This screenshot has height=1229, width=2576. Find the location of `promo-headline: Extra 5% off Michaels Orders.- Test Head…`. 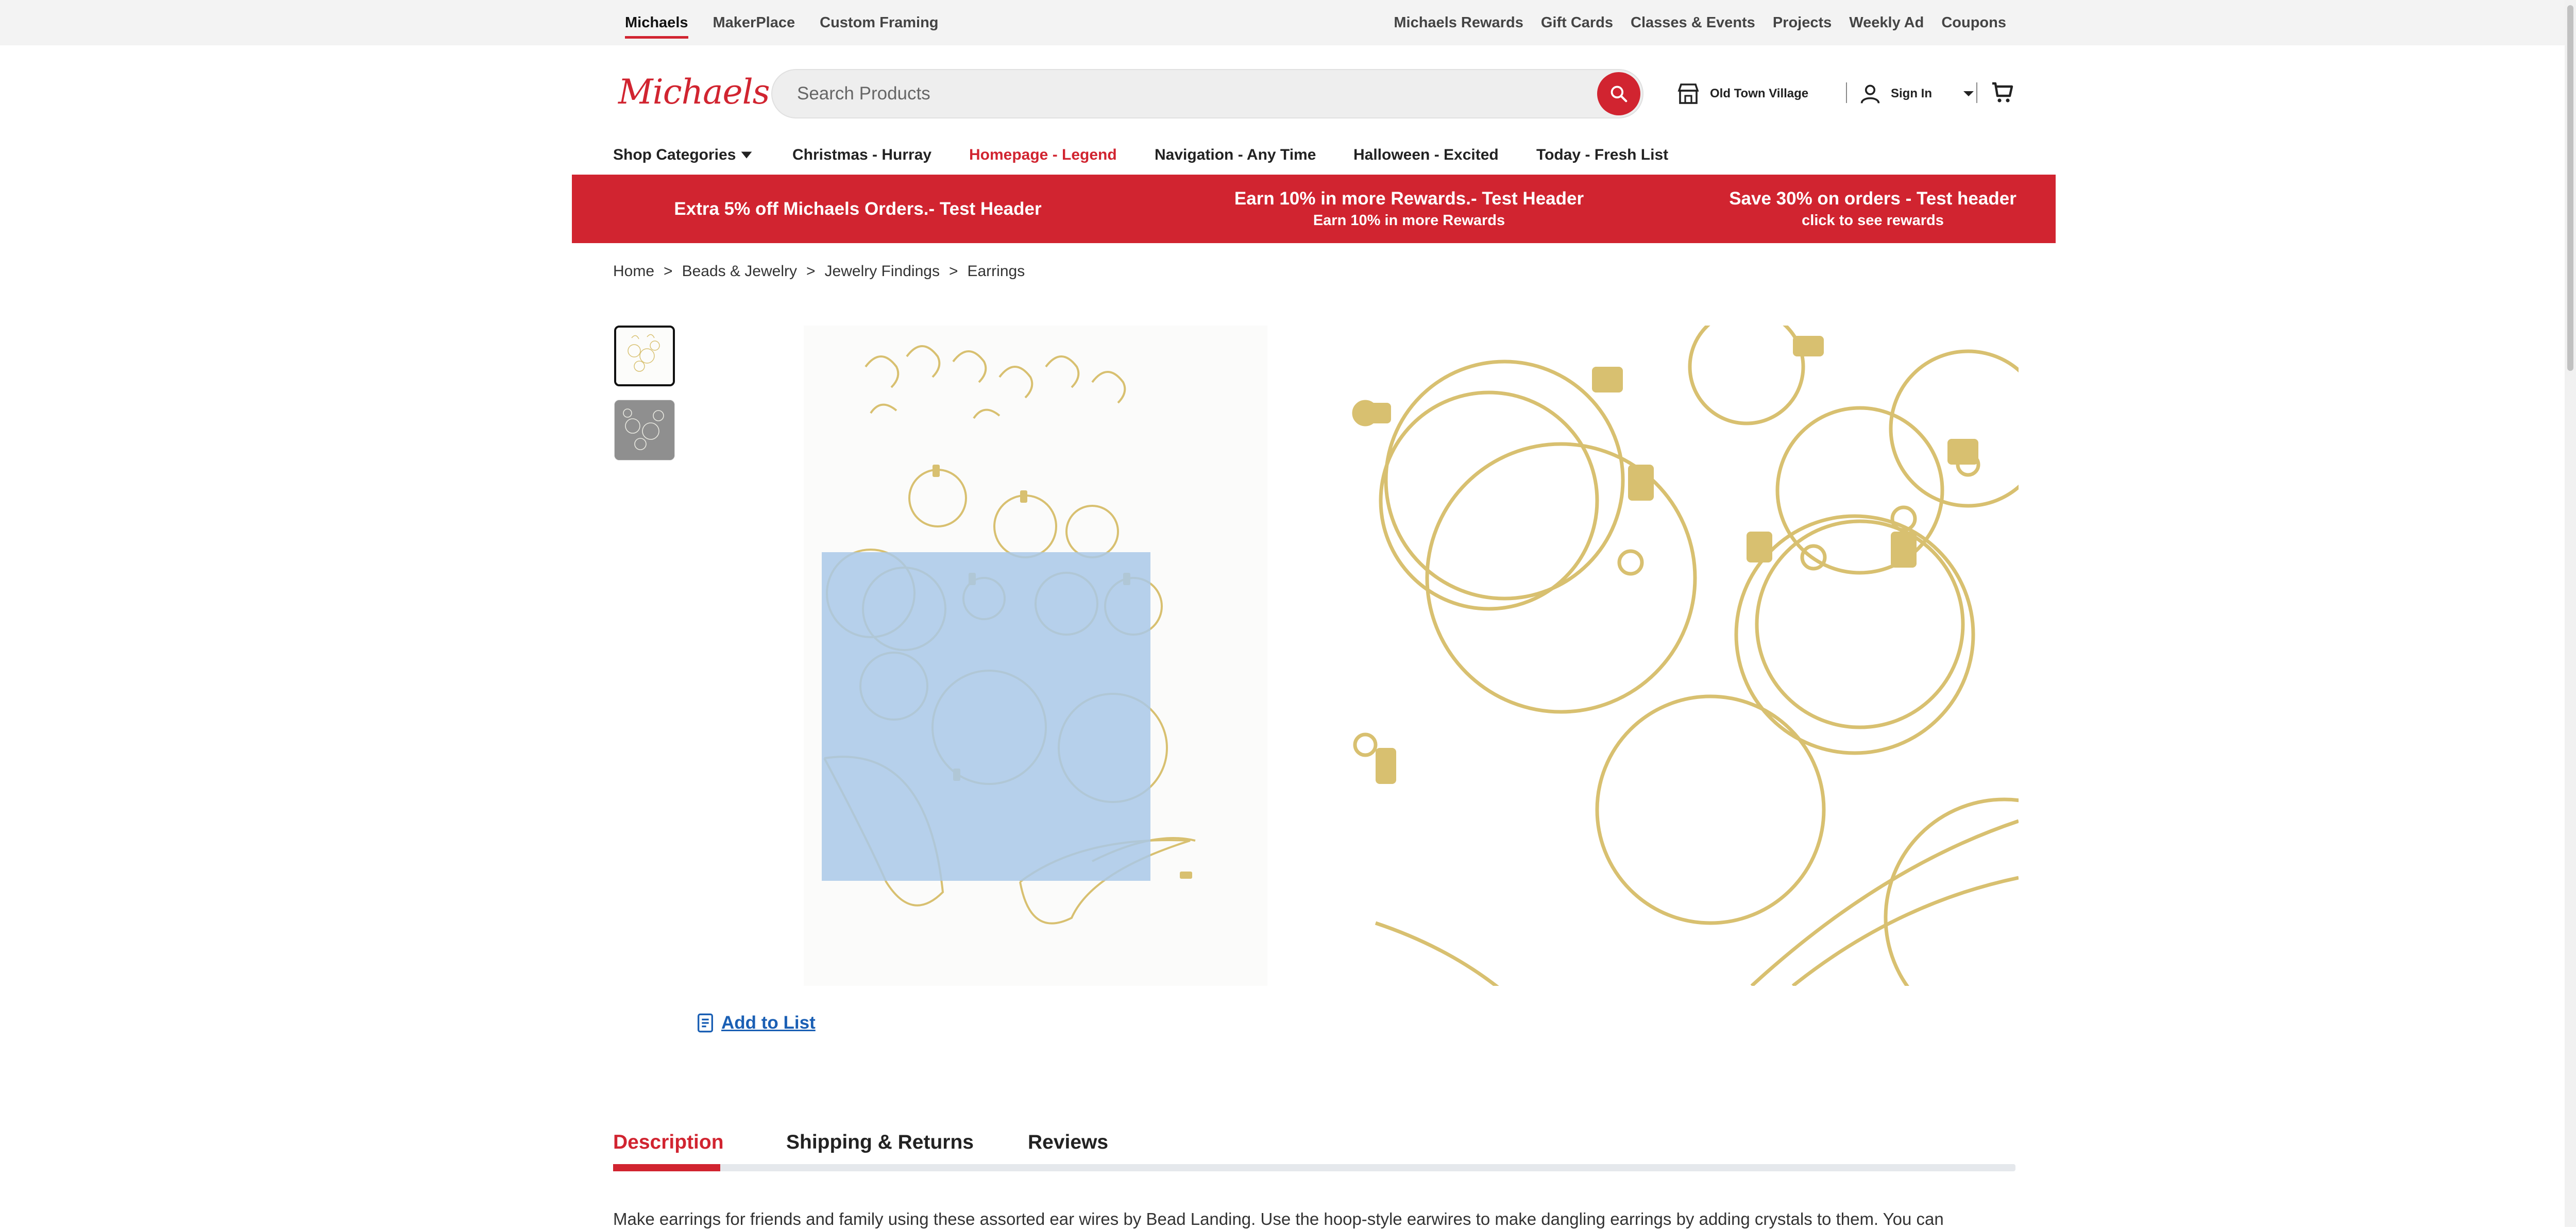

promo-headline: Extra 5% off Michaels Orders.- Test Head… is located at coordinates (858, 209).